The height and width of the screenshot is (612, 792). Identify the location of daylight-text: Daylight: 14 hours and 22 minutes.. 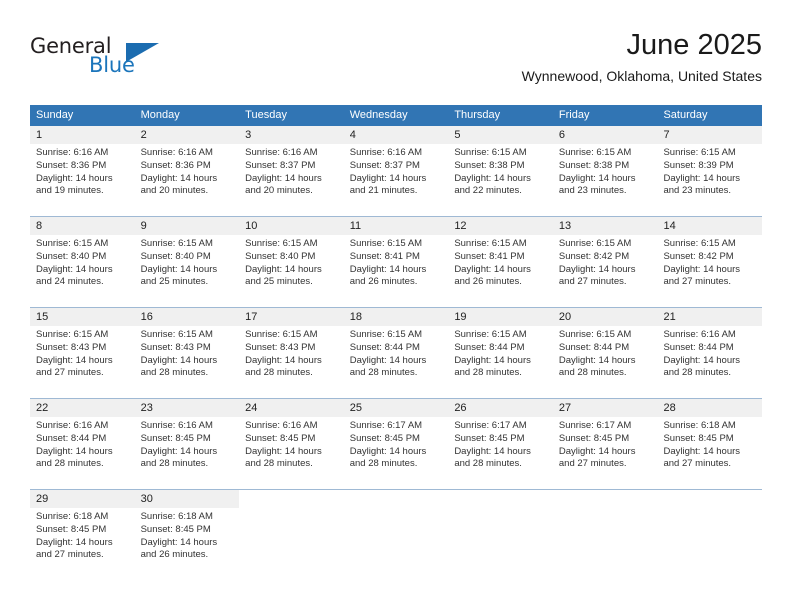
(492, 184).